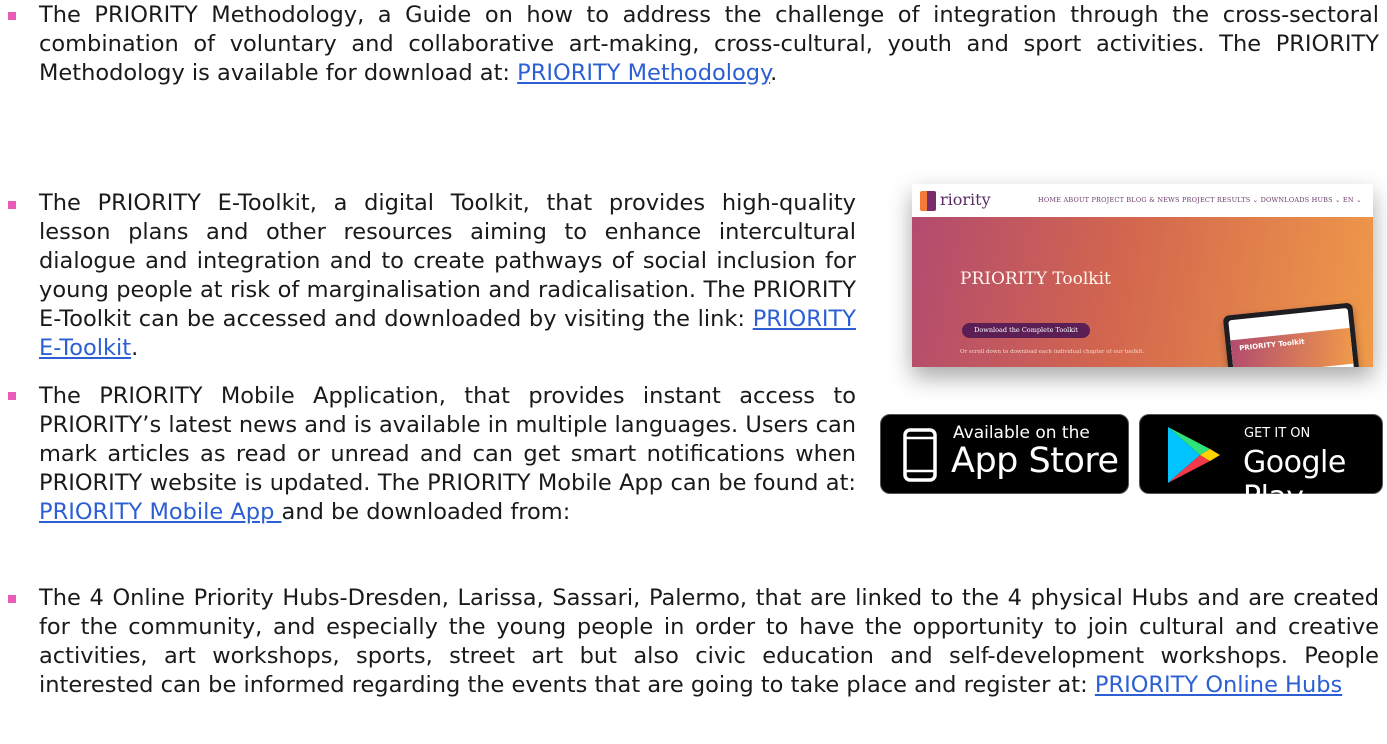 Image resolution: width=1387 pixels, height=744 pixels. Describe the element at coordinates (1218, 685) in the screenshot. I see `link-priority-online-hubs: PRIORITY Online Hubs` at that location.